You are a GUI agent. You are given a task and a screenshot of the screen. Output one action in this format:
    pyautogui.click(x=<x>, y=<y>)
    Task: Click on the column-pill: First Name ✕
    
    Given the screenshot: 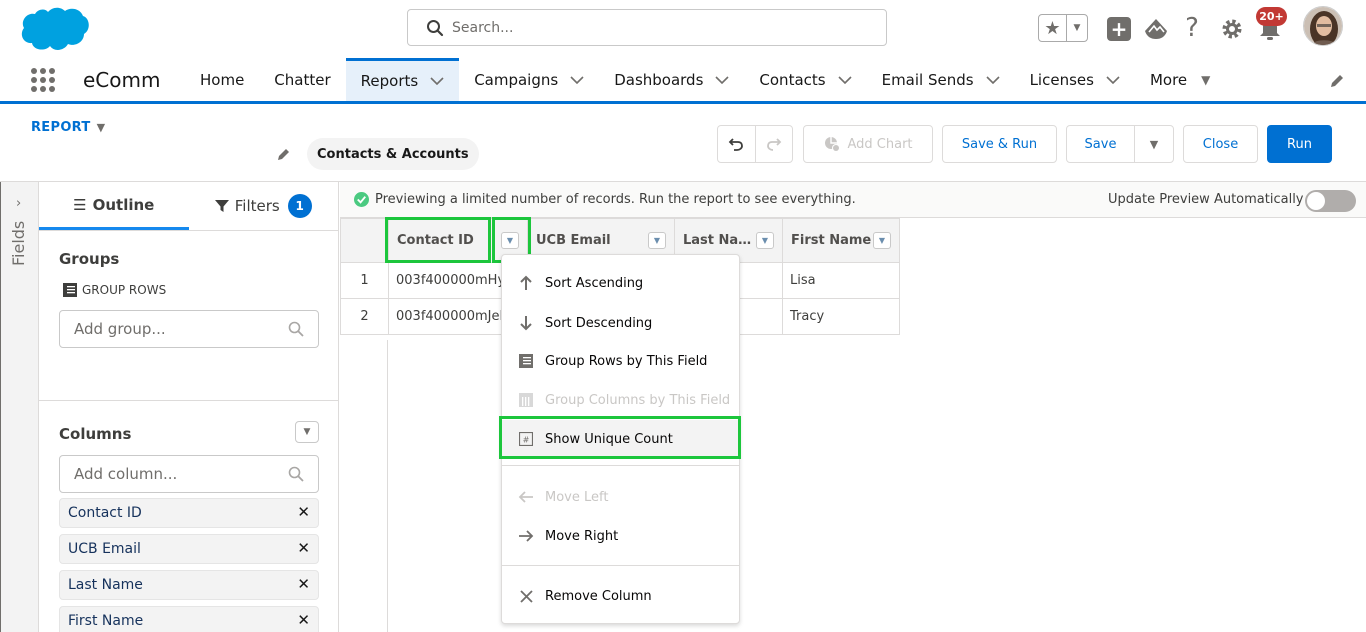 What is the action you would take?
    pyautogui.click(x=189, y=619)
    